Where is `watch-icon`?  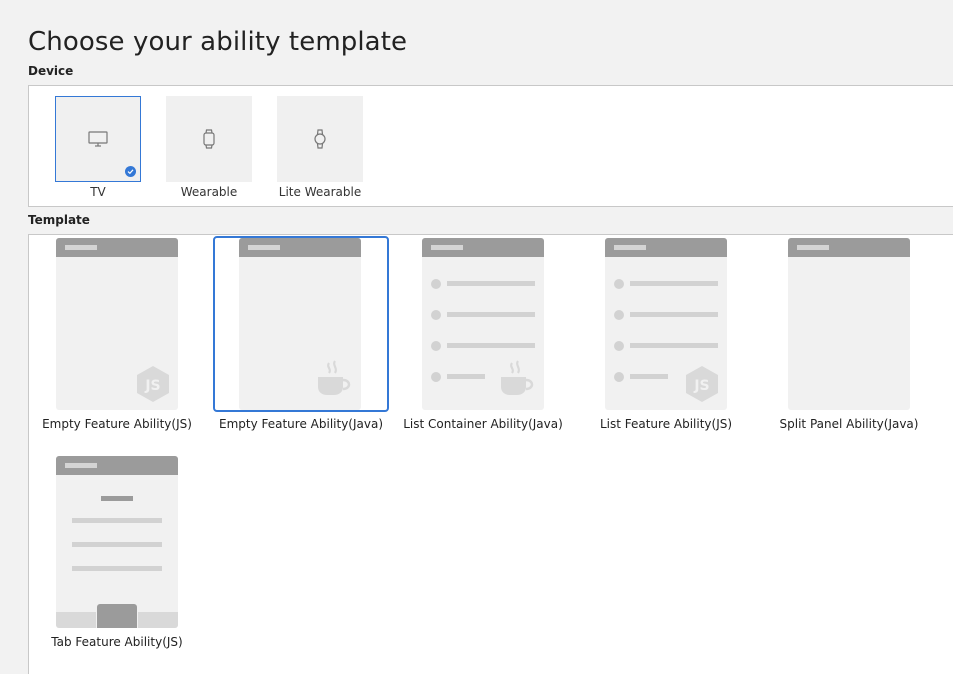
watch-icon is located at coordinates (209, 139).